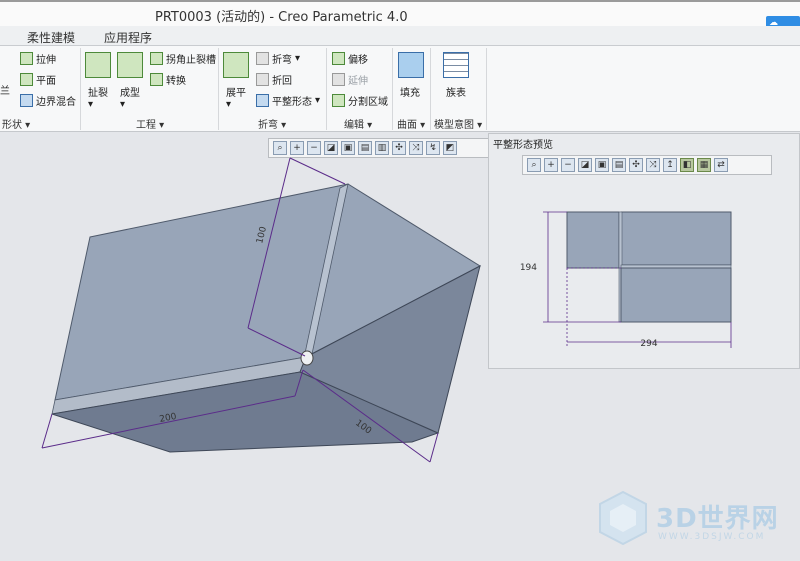  I want to click on engineering-group-label: 工程 ▾, so click(150, 123).